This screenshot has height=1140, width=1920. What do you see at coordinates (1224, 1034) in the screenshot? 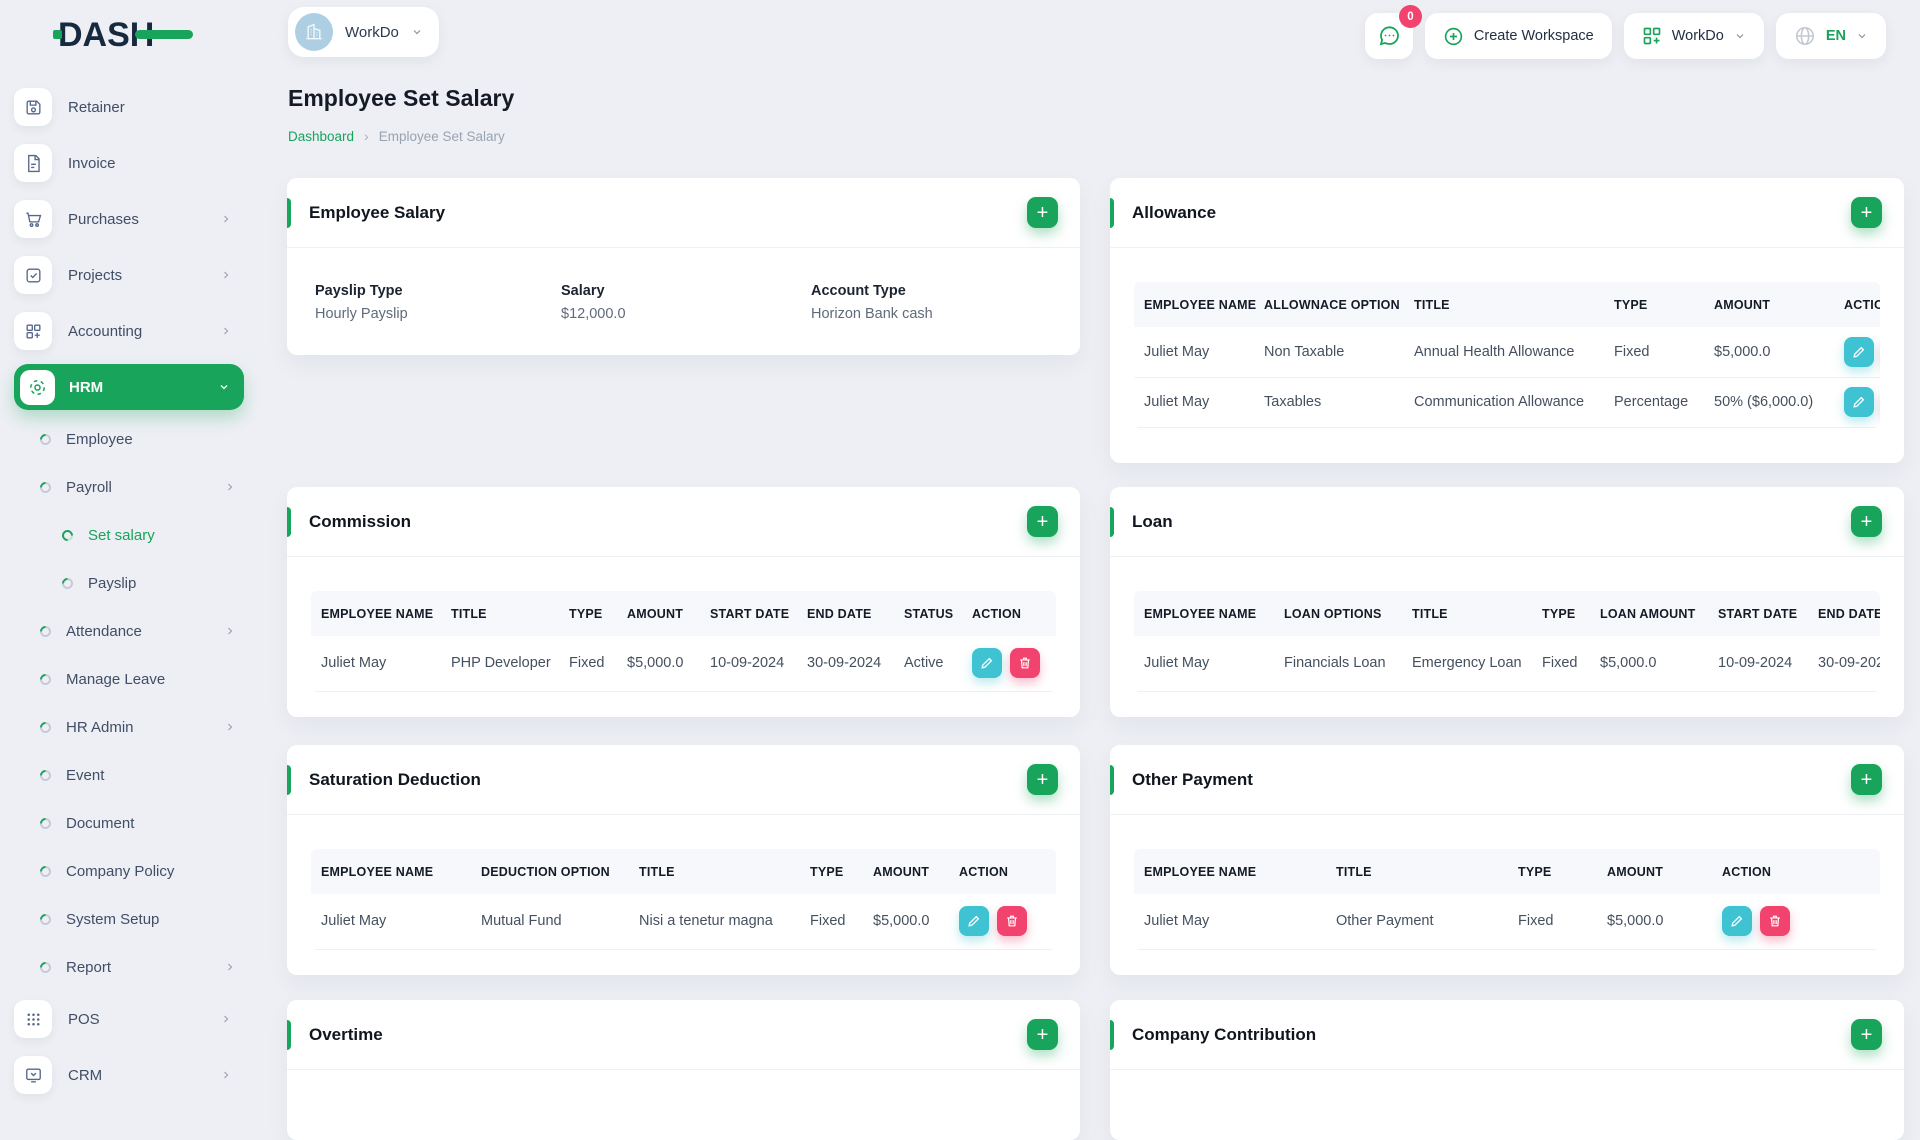
I see `card-title: Company Contribution` at bounding box center [1224, 1034].